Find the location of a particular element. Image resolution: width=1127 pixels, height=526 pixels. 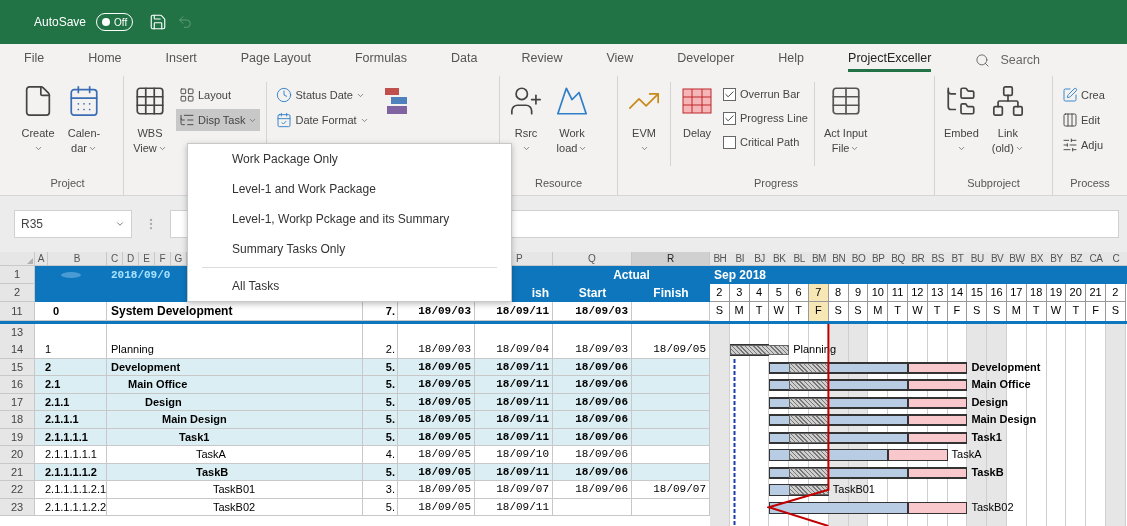

day-number: 16 is located at coordinates (997, 293).